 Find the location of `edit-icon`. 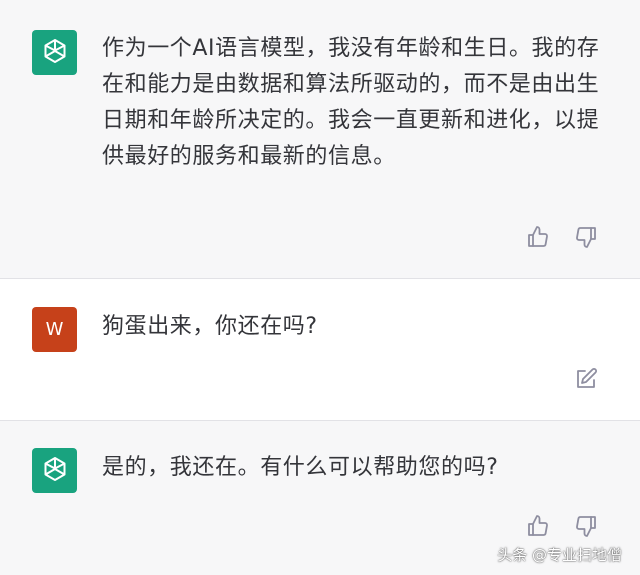

edit-icon is located at coordinates (586, 379).